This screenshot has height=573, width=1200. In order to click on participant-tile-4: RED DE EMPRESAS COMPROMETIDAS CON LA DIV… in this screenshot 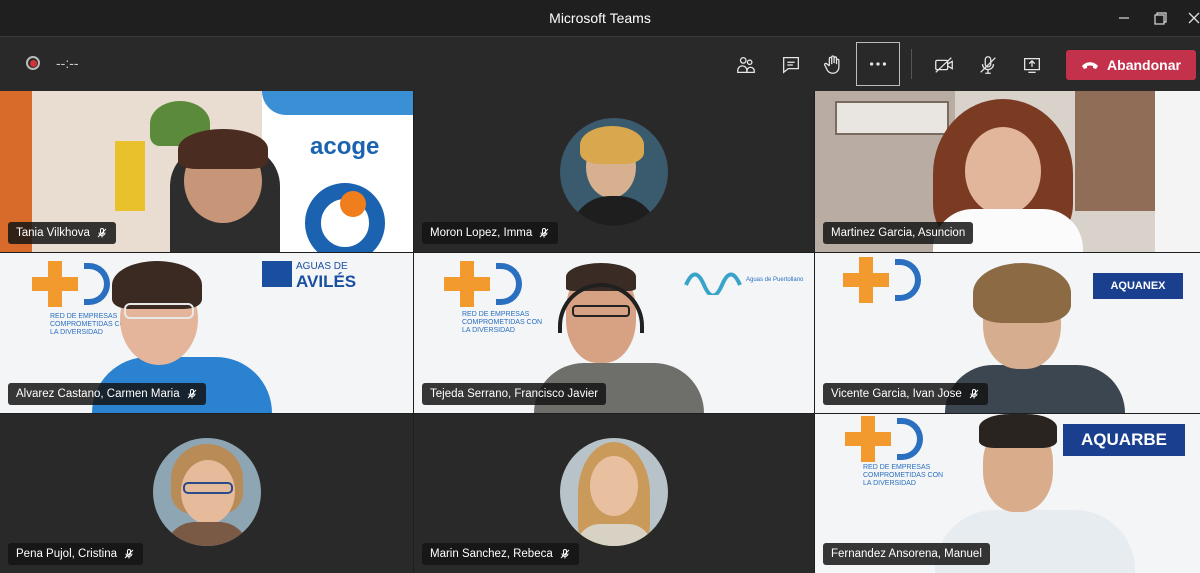, I will do `click(206, 333)`.